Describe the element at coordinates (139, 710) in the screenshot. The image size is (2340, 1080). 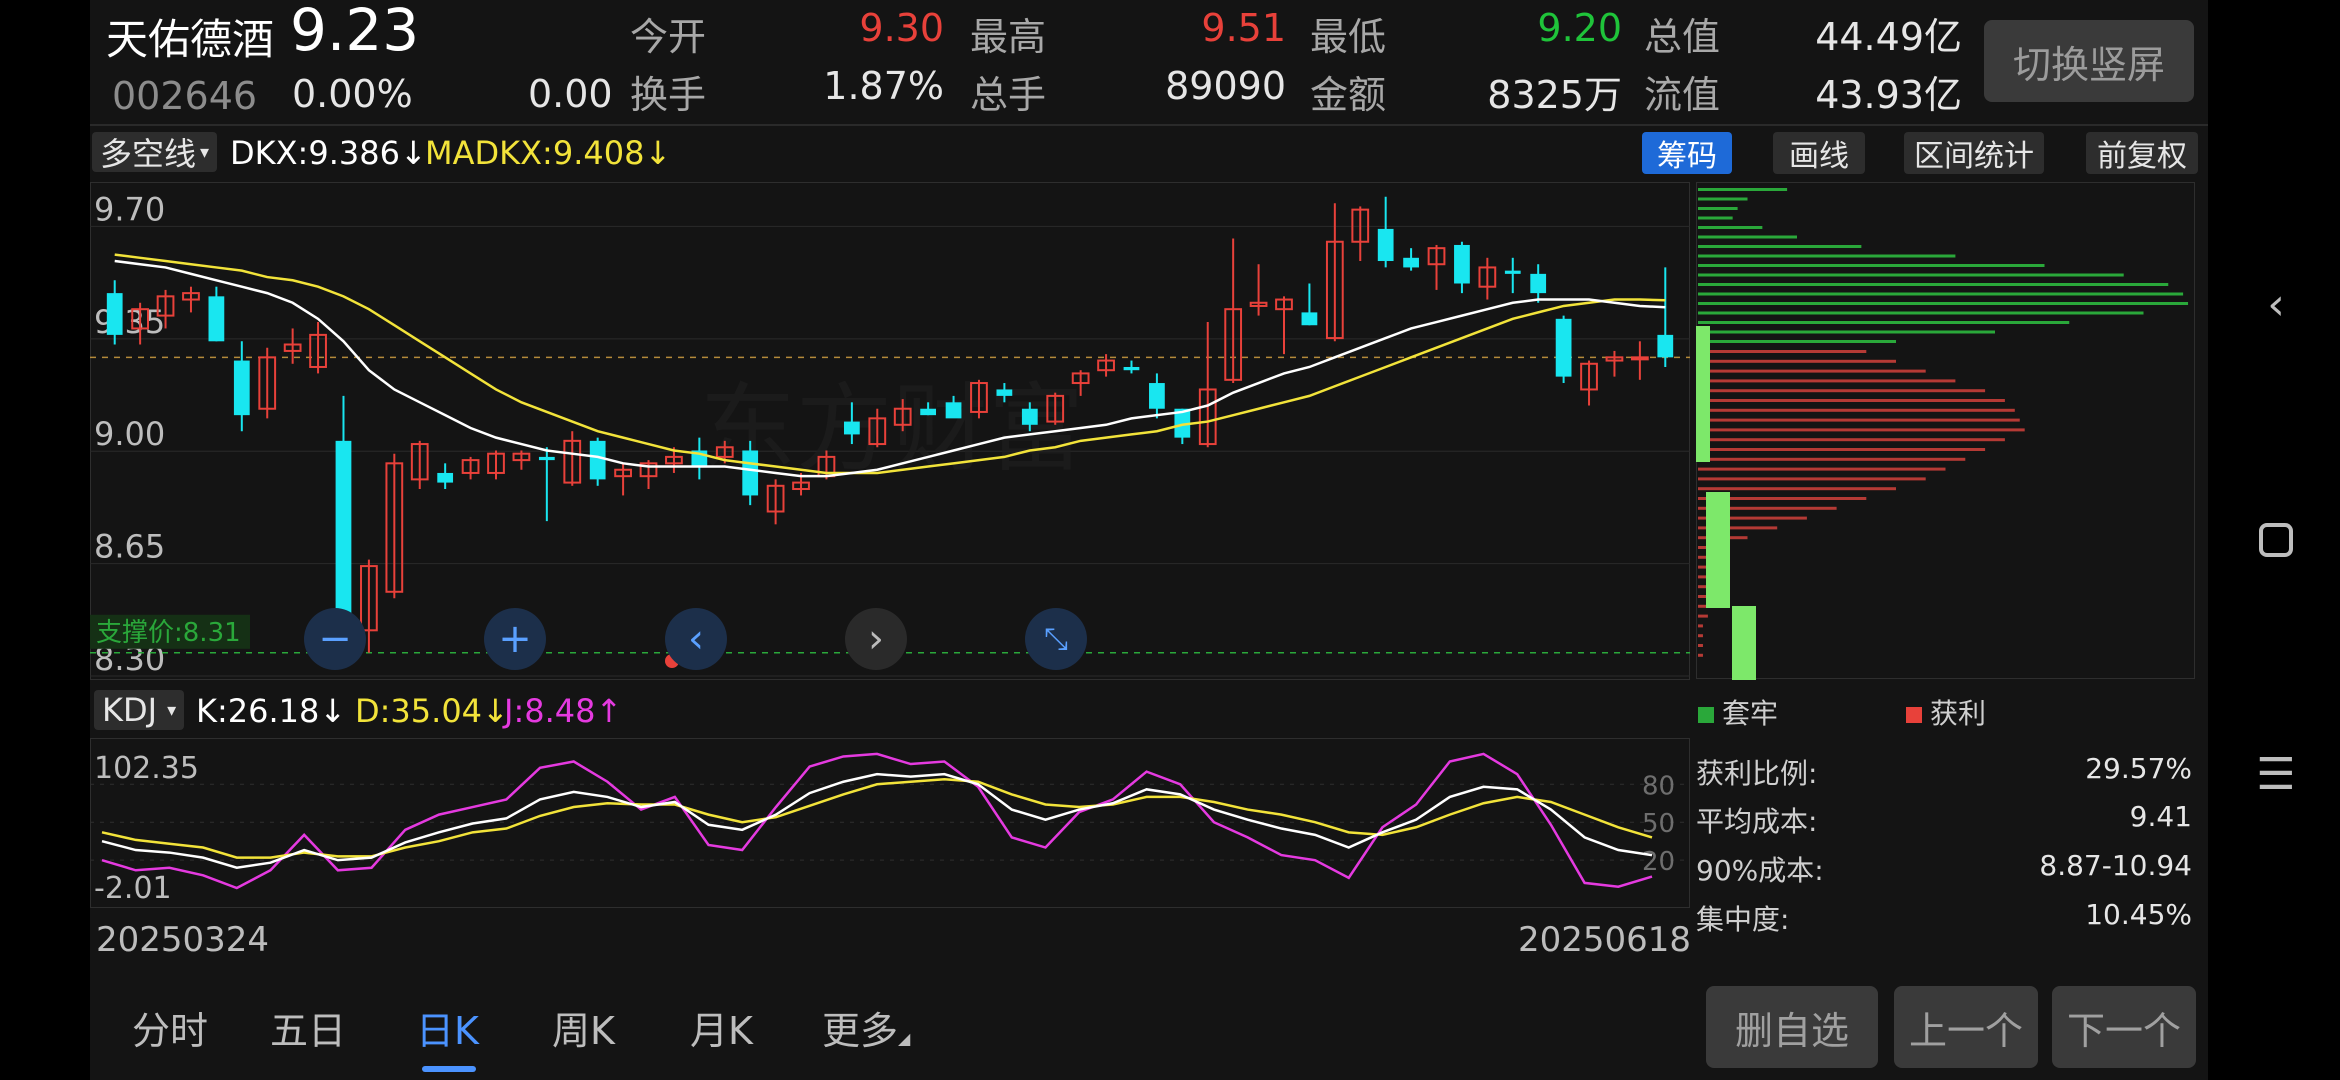
I see `kdj-selector: KDJ ▾` at that location.